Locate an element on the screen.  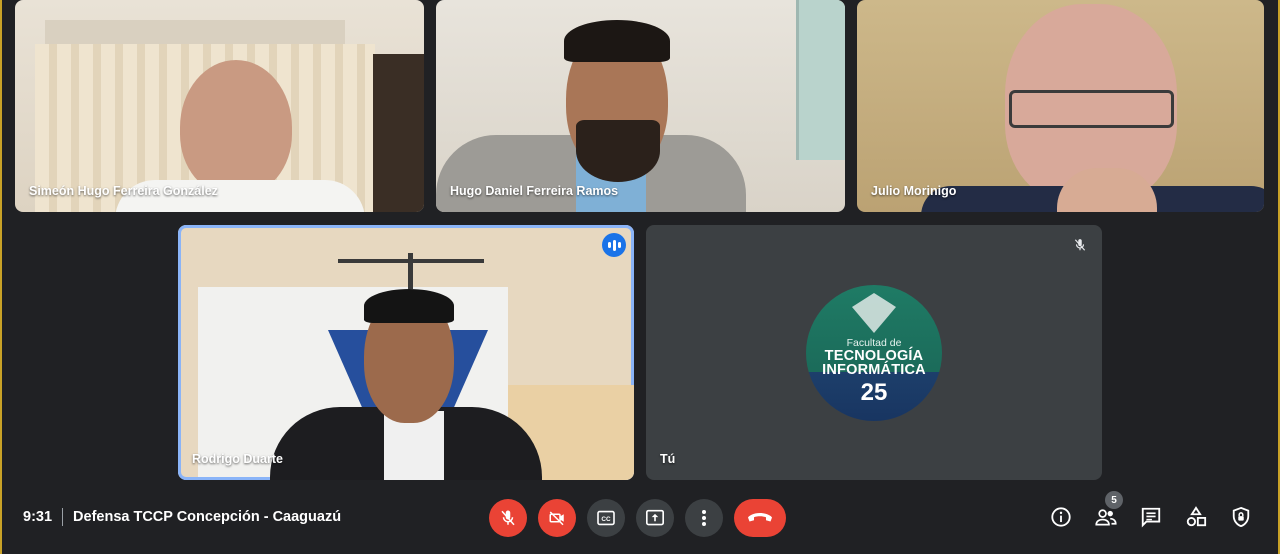
people-count-badge: 5 is located at coordinates (1114, 500).